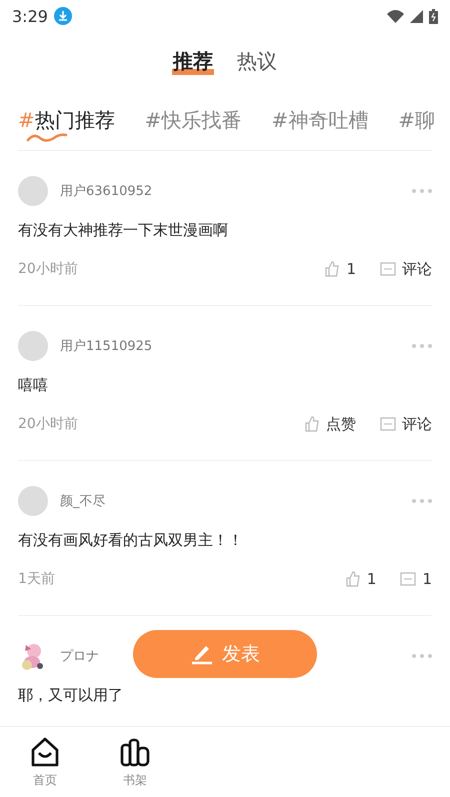 This screenshot has width=450, height=797. I want to click on comment-button: 1, so click(416, 579).